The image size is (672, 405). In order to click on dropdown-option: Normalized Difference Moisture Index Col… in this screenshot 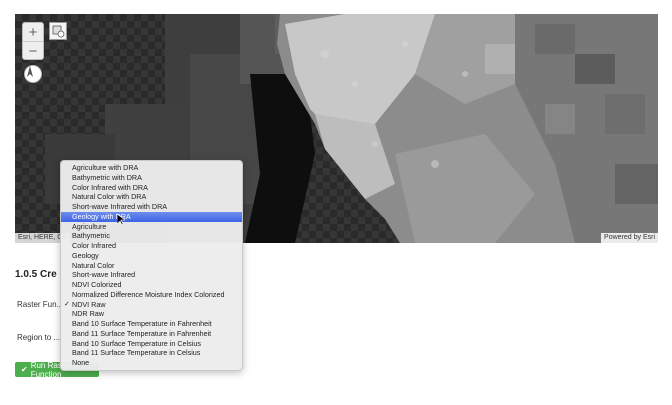, I will do `click(151, 295)`.